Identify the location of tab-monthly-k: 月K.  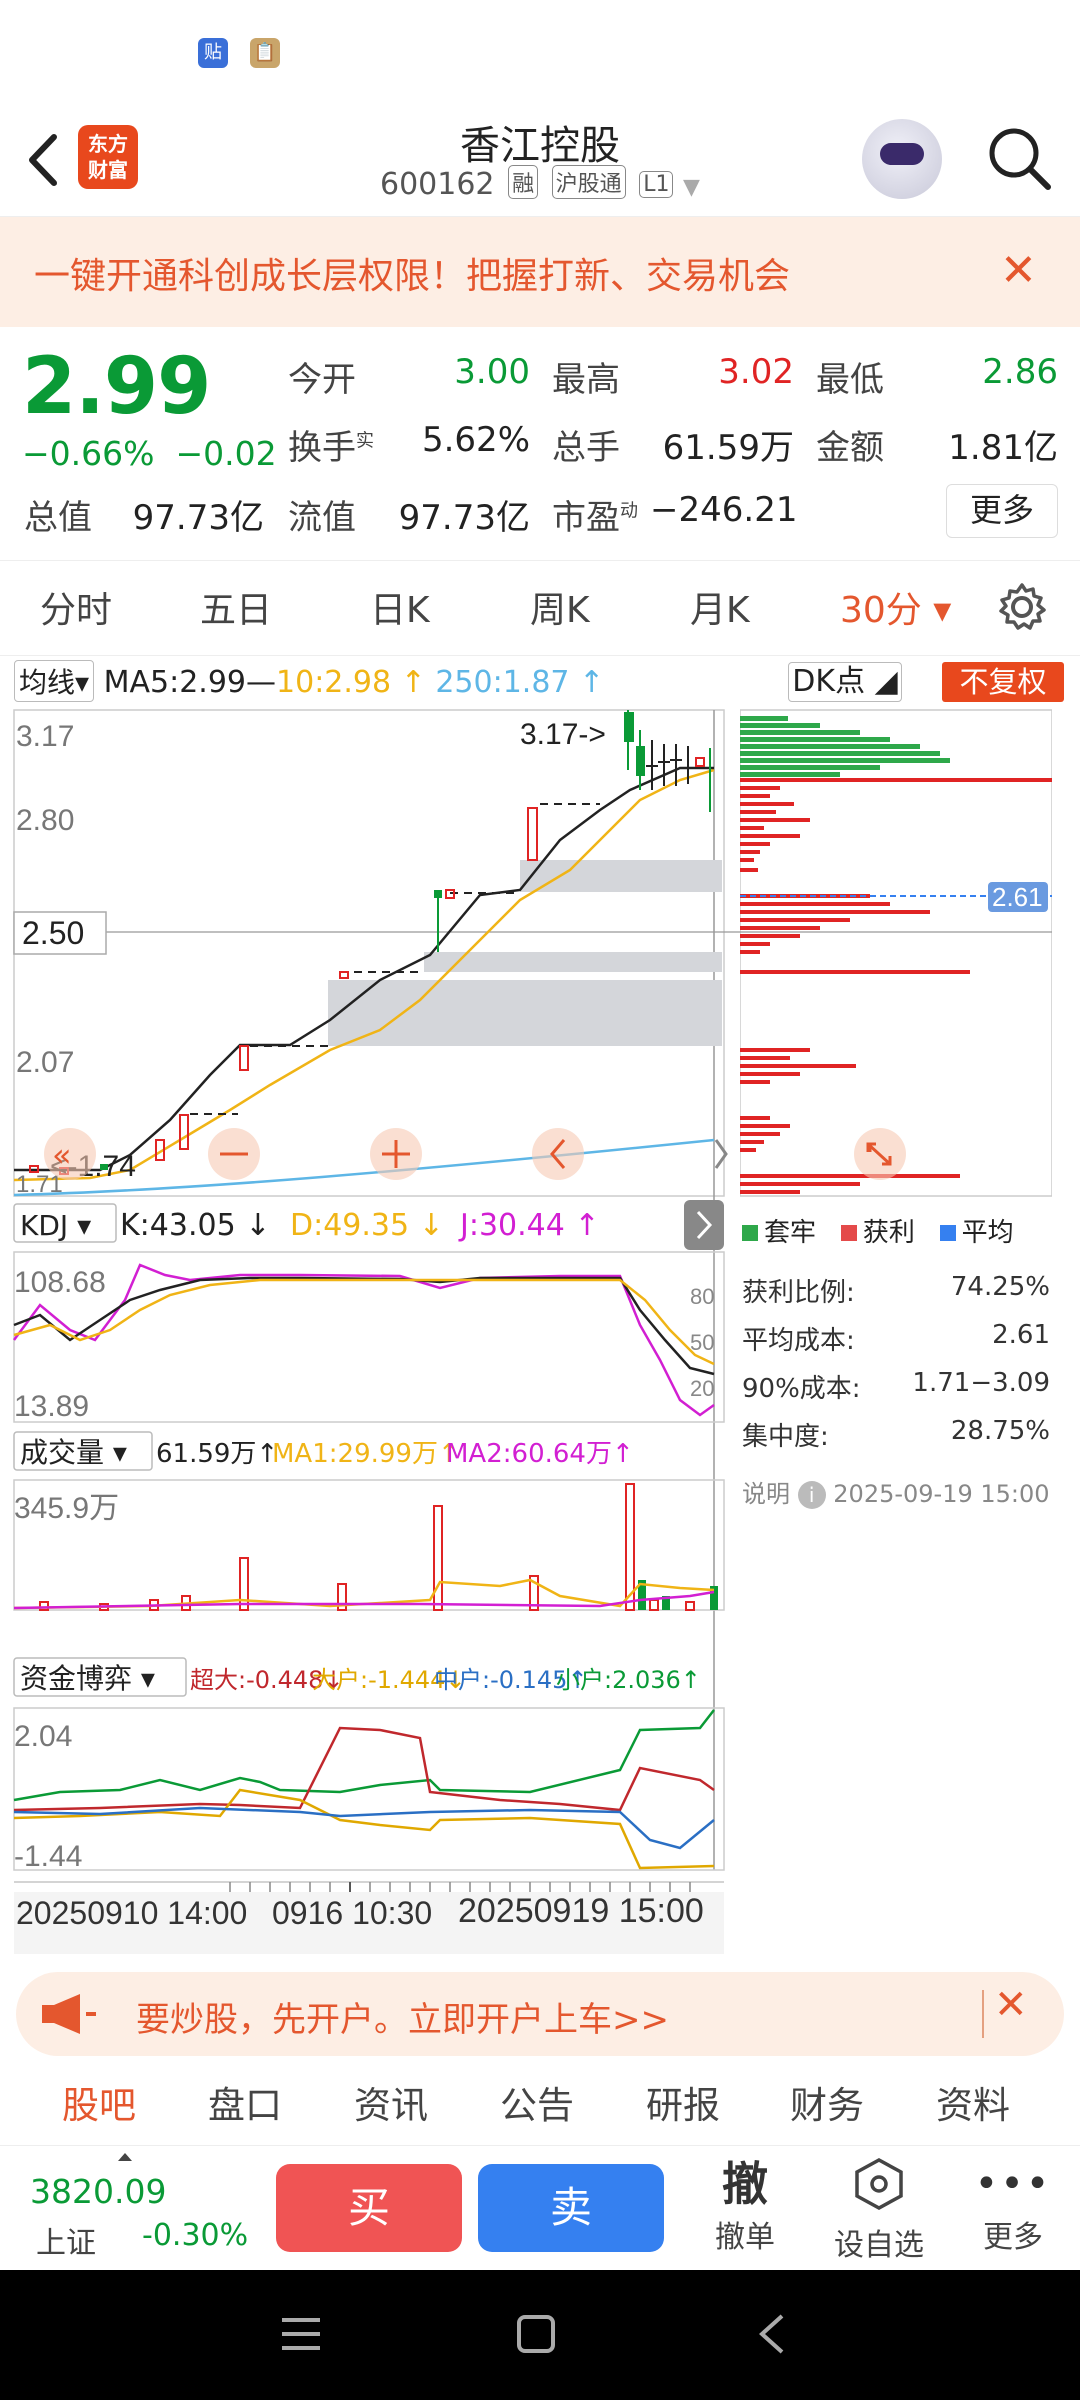
(720, 607).